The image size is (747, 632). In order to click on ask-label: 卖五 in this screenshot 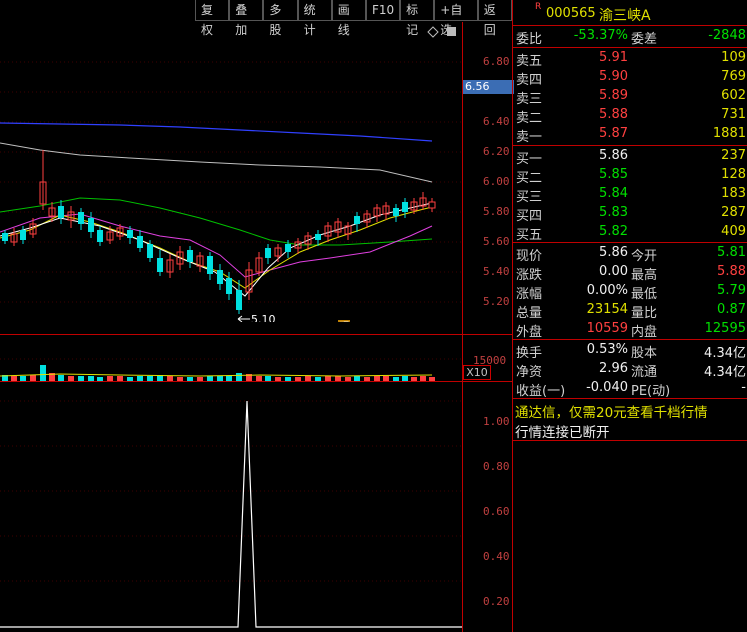, I will do `click(529, 61)`.